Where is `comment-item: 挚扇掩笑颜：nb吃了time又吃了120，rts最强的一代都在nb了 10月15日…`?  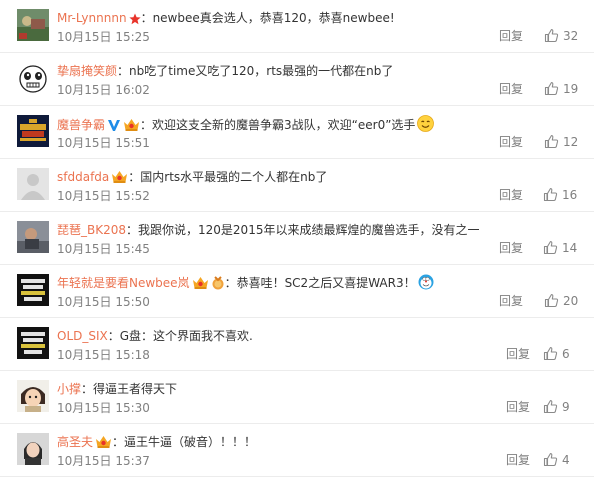 comment-item: 挚扇掩笑颜：nb吃了time又吃了120，rts最强的一代都在nb了 10月15日… is located at coordinates (297, 79).